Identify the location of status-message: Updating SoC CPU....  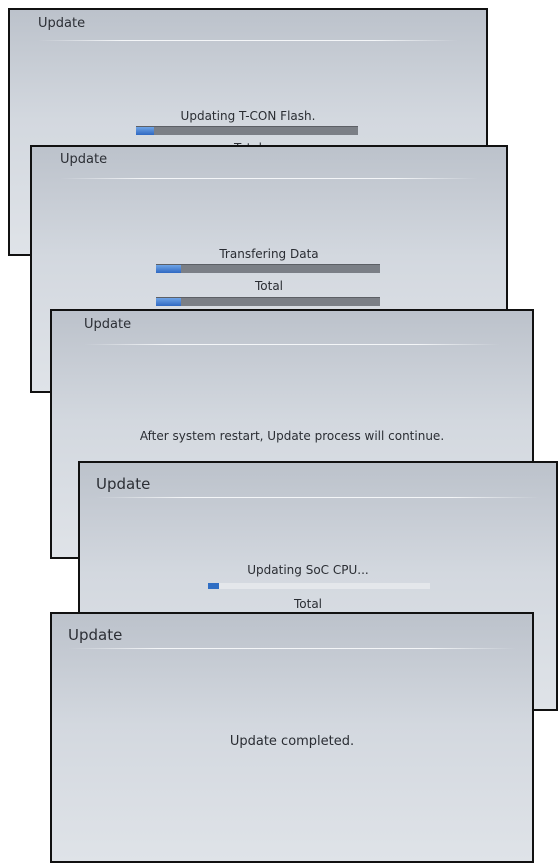
(308, 570).